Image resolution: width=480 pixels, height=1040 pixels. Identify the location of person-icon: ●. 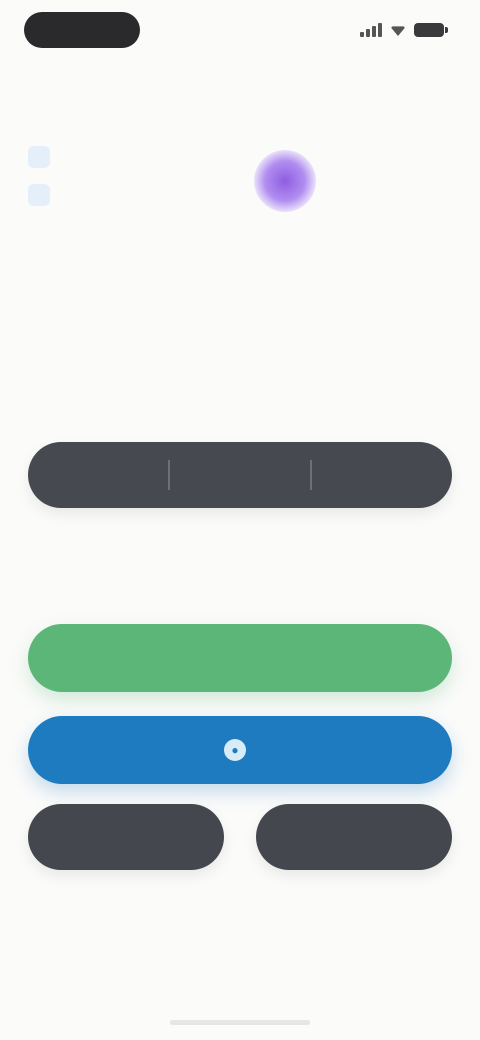
(235, 750).